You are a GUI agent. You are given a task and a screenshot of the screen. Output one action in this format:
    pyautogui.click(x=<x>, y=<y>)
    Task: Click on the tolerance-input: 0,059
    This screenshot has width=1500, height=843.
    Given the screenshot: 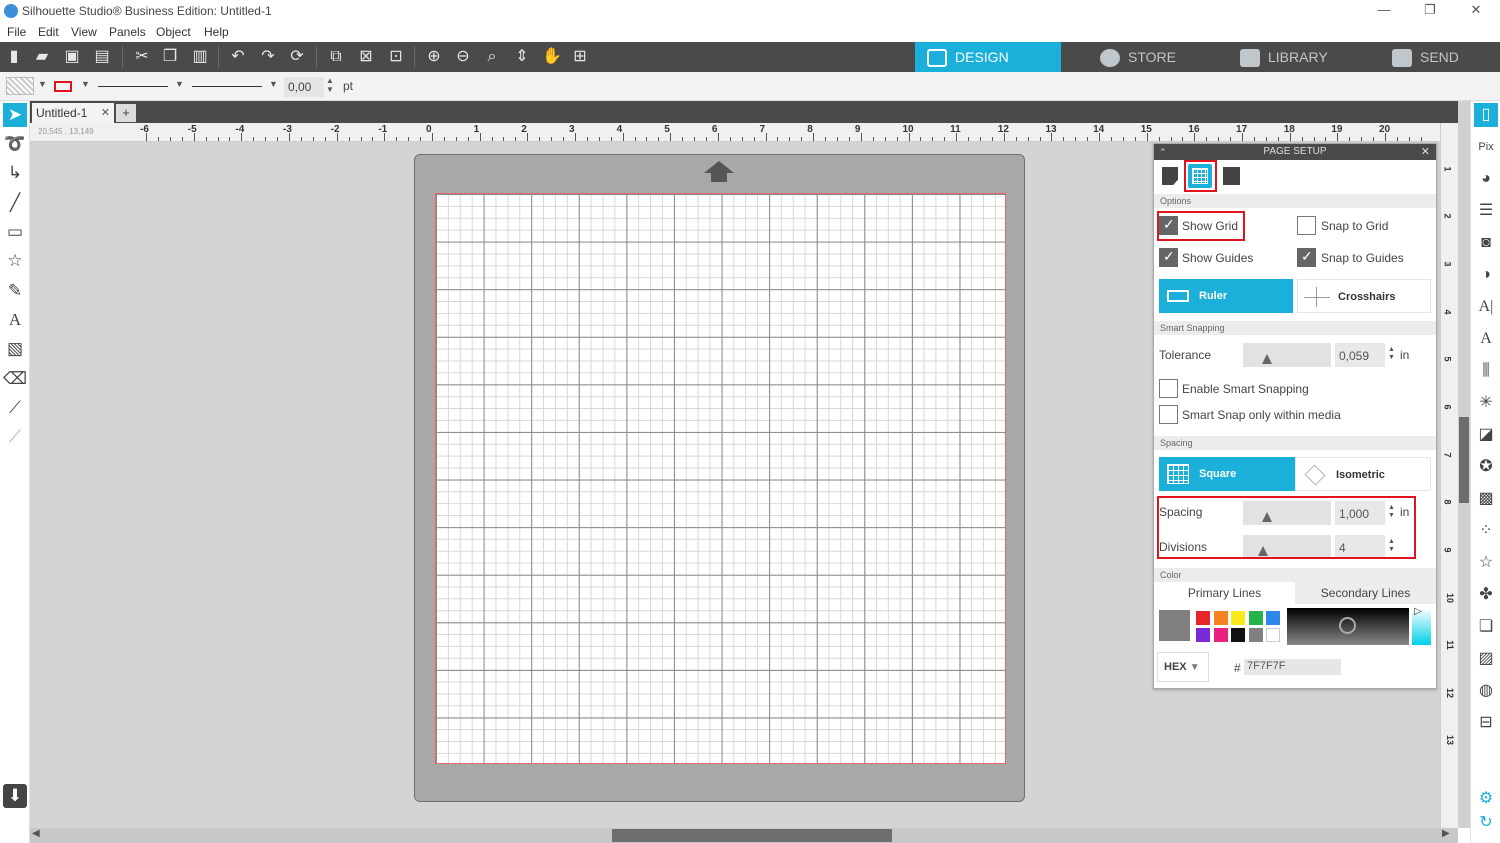 What is the action you would take?
    pyautogui.click(x=1360, y=355)
    